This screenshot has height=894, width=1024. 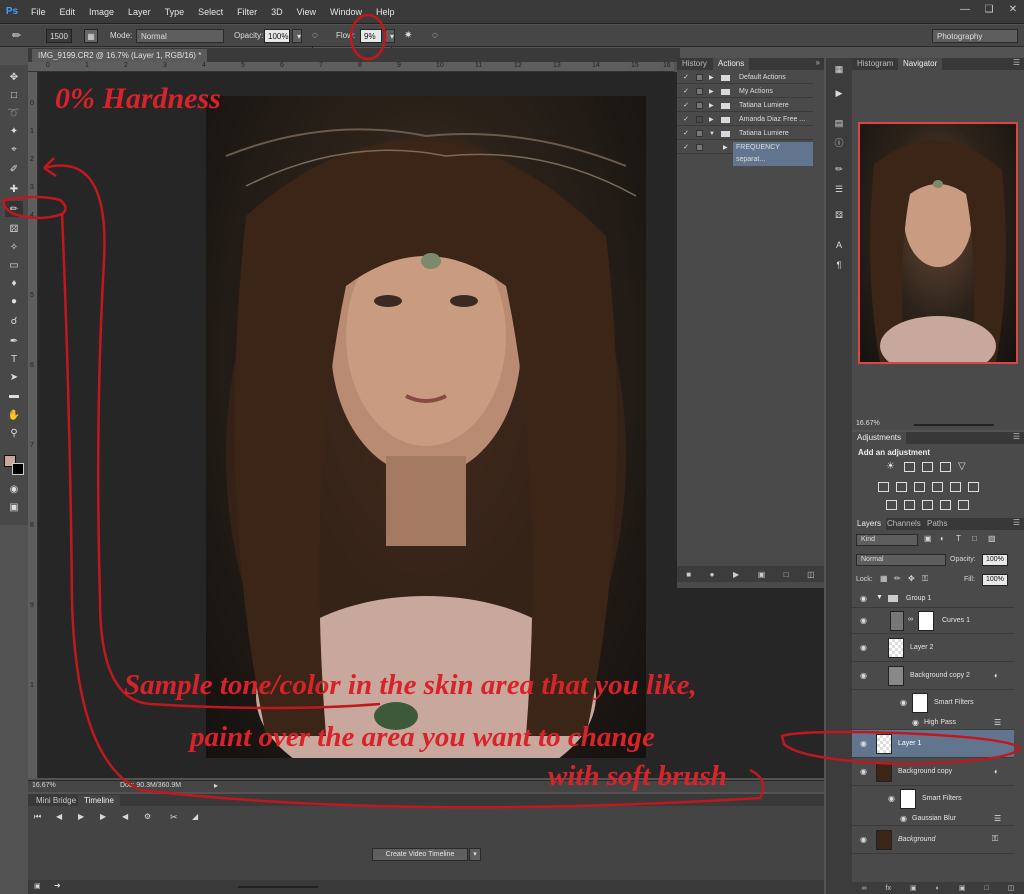 I want to click on transition-icon: ◢, so click(x=195, y=816).